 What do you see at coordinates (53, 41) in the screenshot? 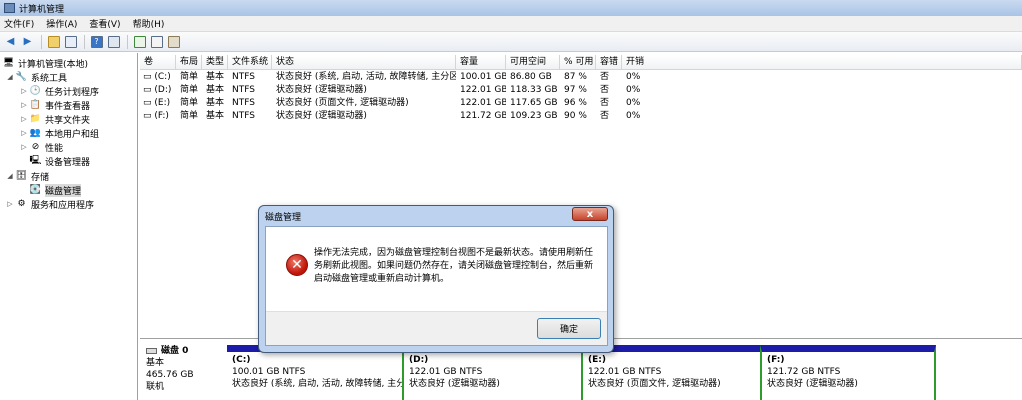
I see `up-folder-icon` at bounding box center [53, 41].